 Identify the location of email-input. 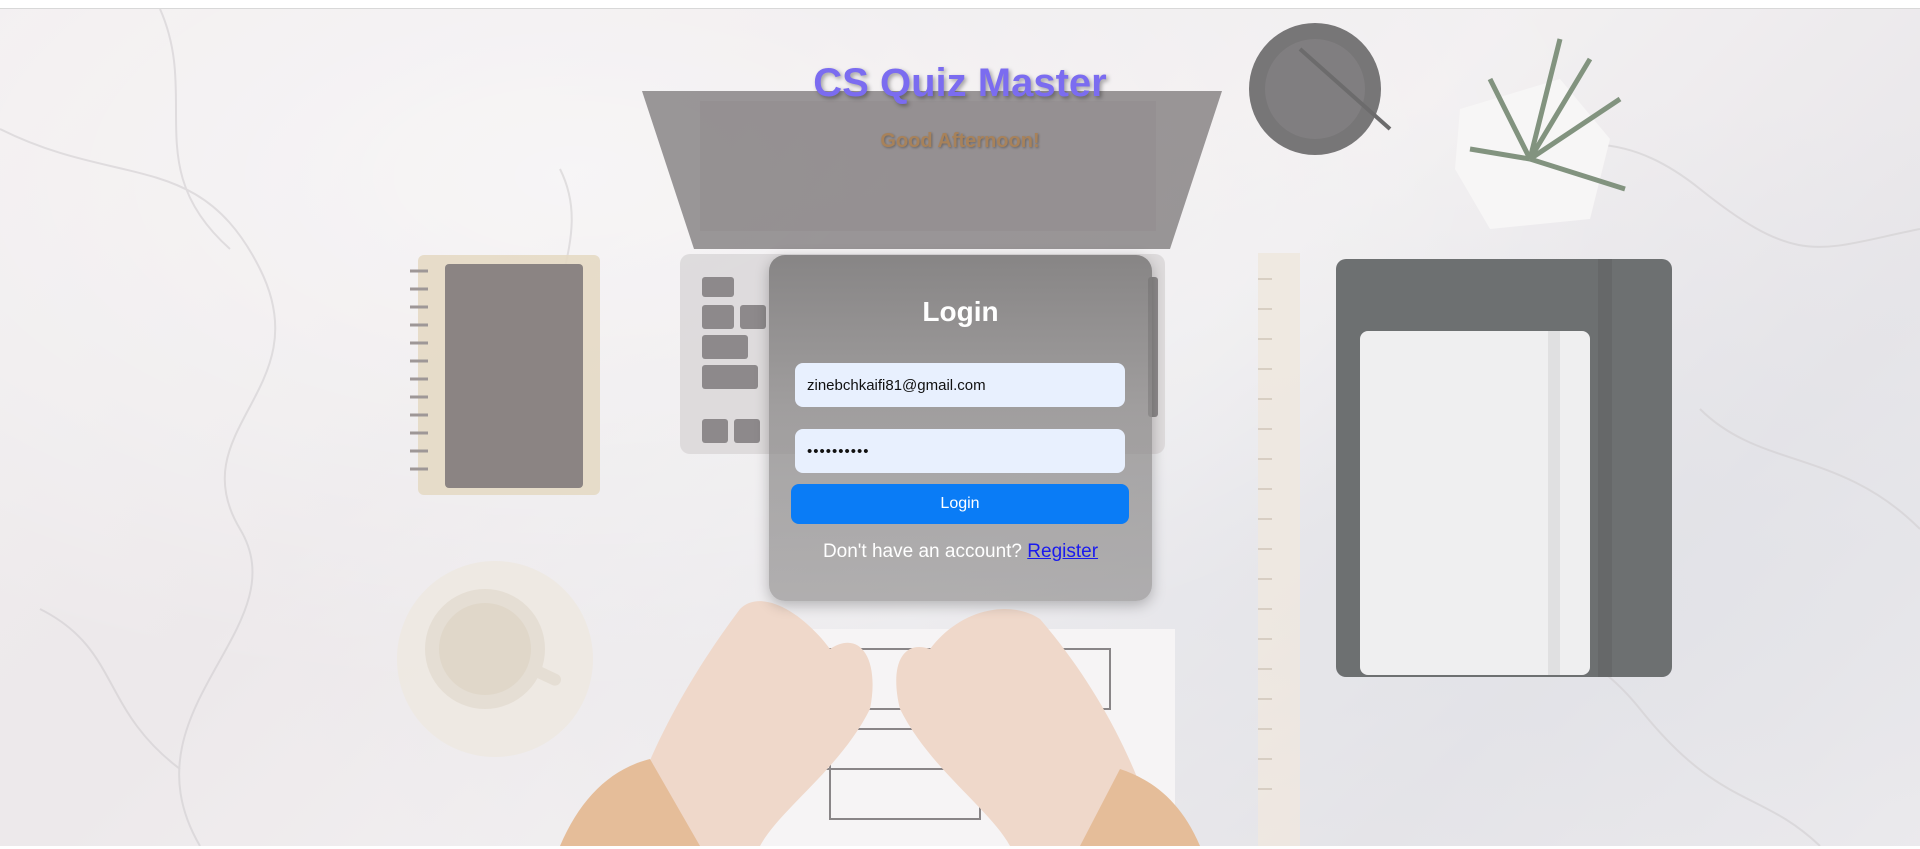
(960, 385).